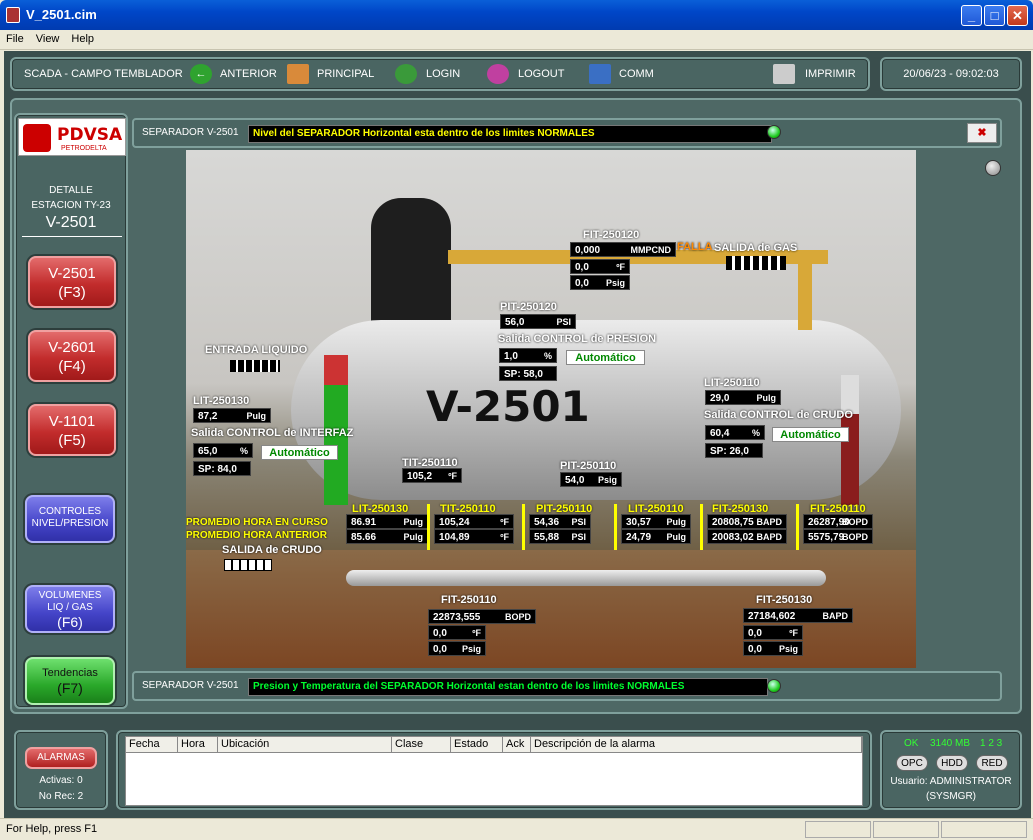 The width and height of the screenshot is (1033, 840). What do you see at coordinates (600, 282) in the screenshot?
I see `fit250120-press: 0,0 Psig` at bounding box center [600, 282].